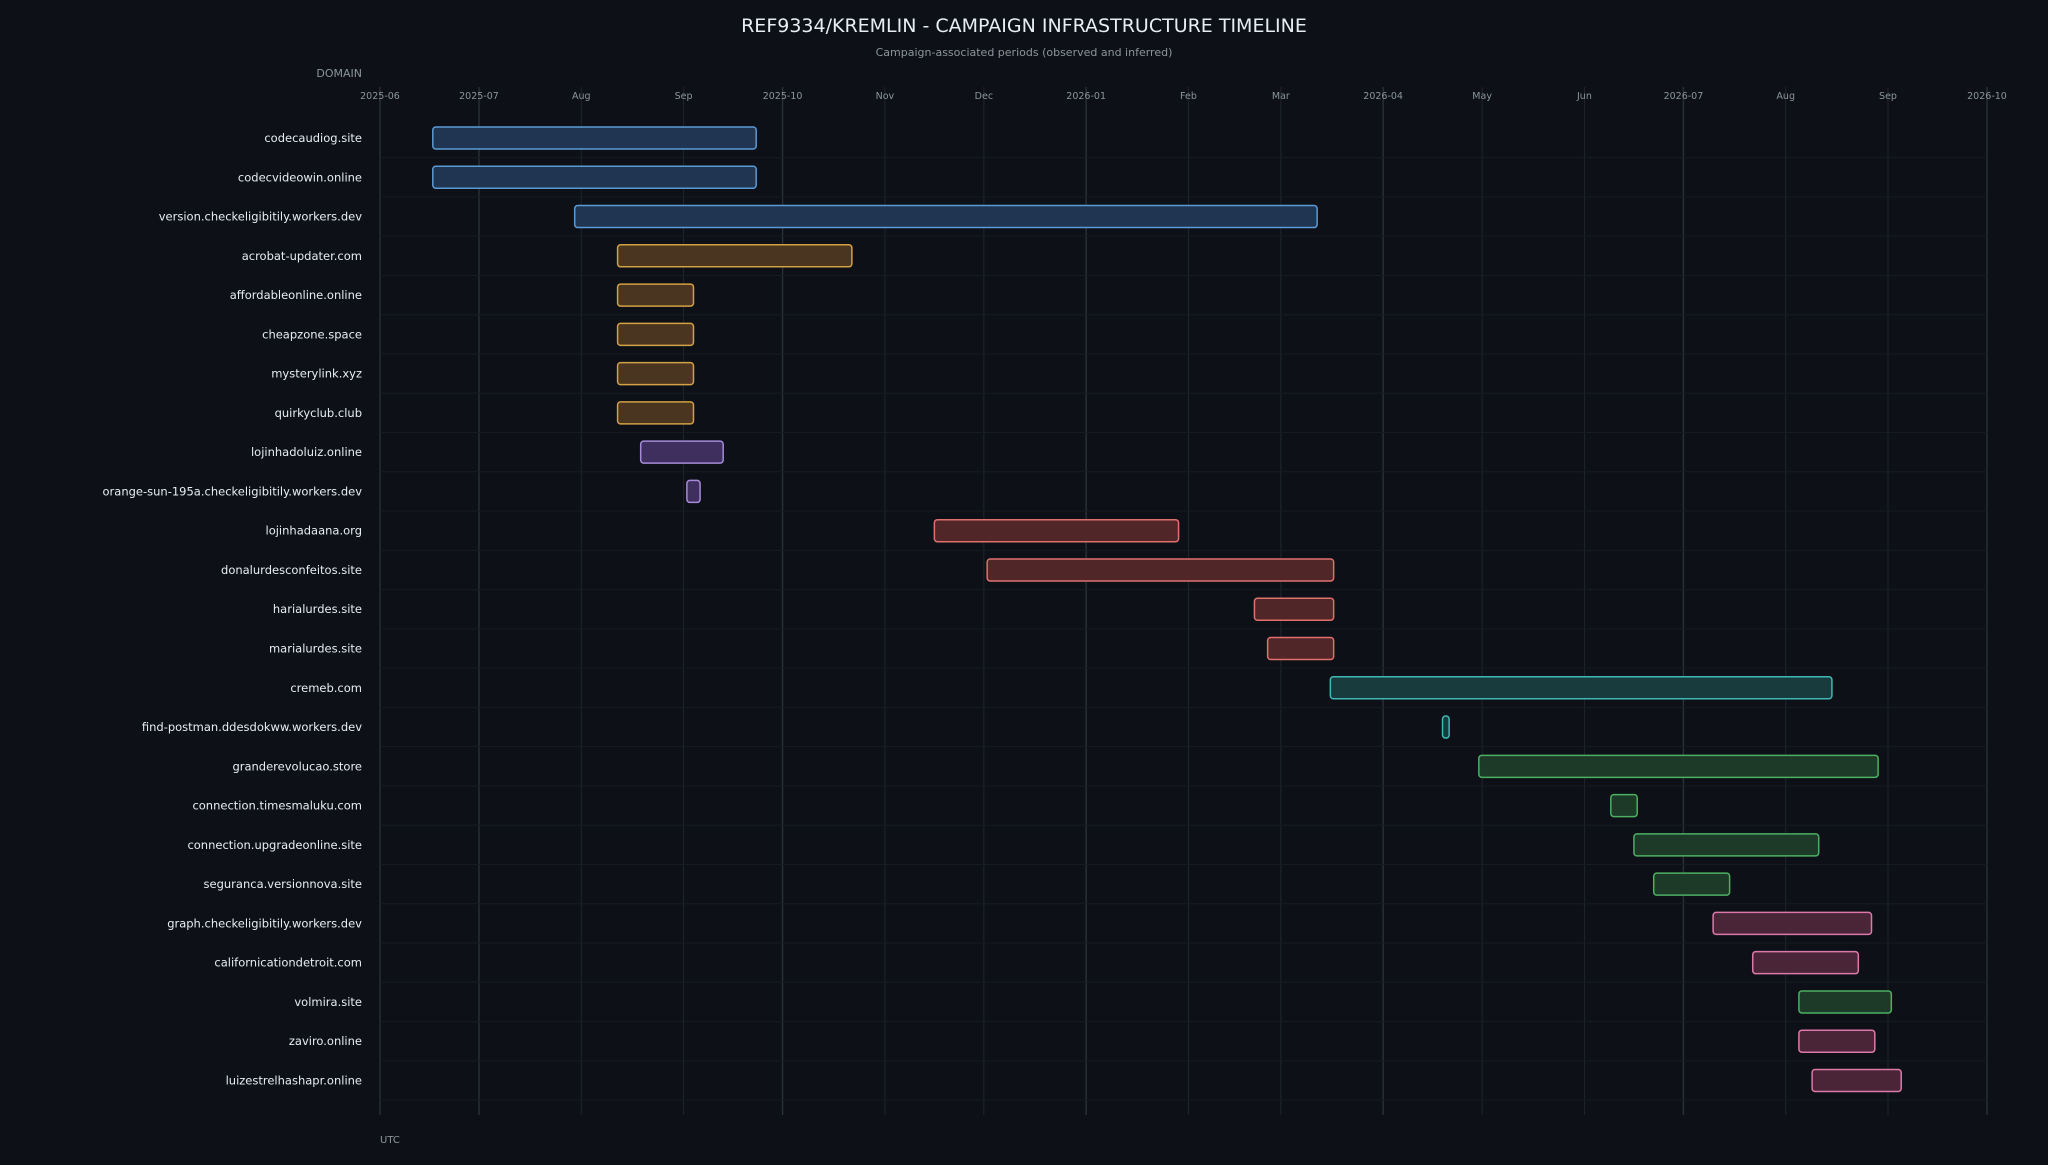  What do you see at coordinates (1482, 96) in the screenshot?
I see `x-tick-label: May` at bounding box center [1482, 96].